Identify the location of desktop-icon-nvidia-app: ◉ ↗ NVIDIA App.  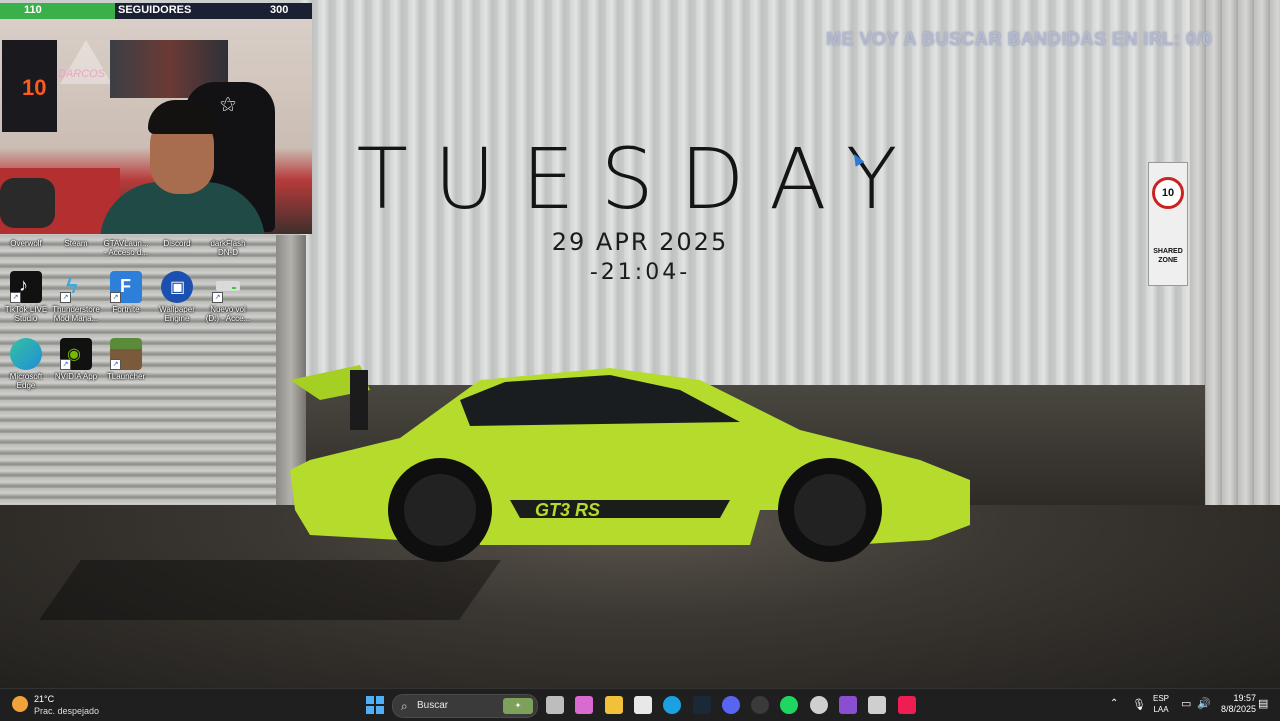
(76, 359).